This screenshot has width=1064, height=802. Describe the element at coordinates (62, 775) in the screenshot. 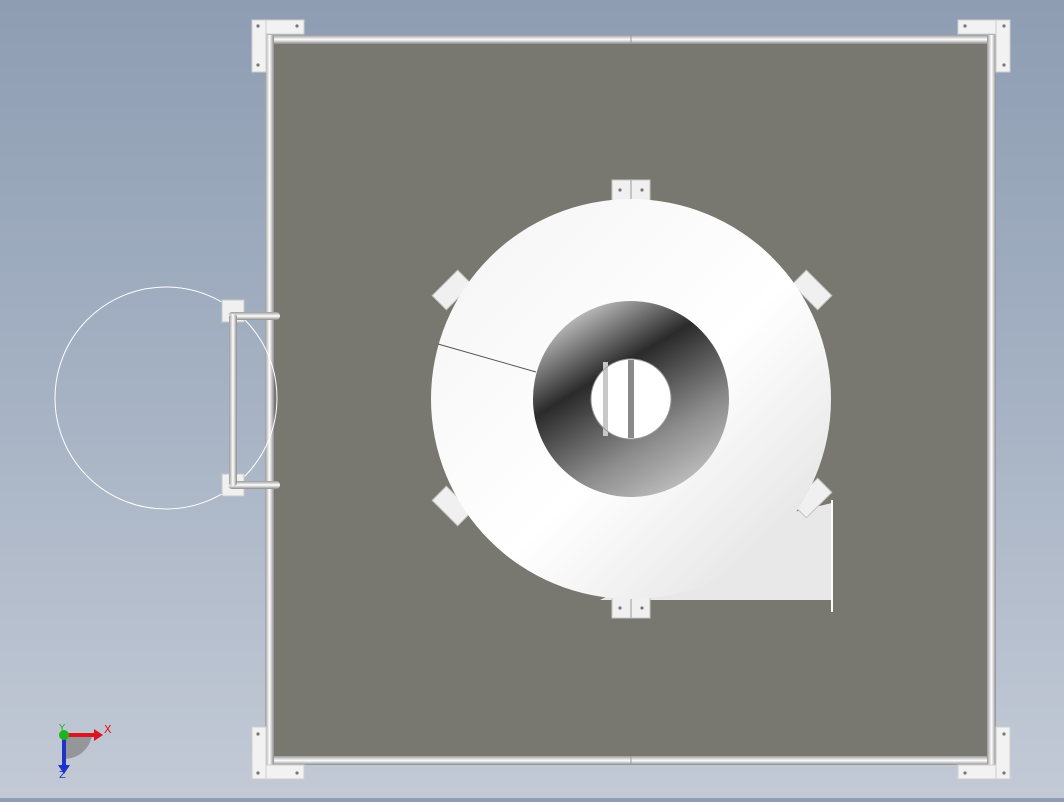

I see `triad-z-label: Z` at that location.